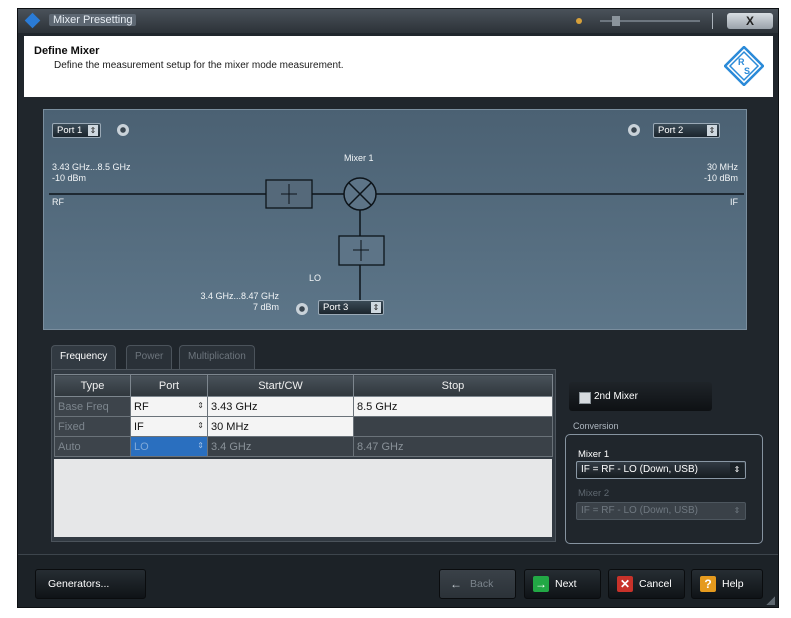  Describe the element at coordinates (92, 426) in the screenshot. I see `type-cell: Fixed` at that location.